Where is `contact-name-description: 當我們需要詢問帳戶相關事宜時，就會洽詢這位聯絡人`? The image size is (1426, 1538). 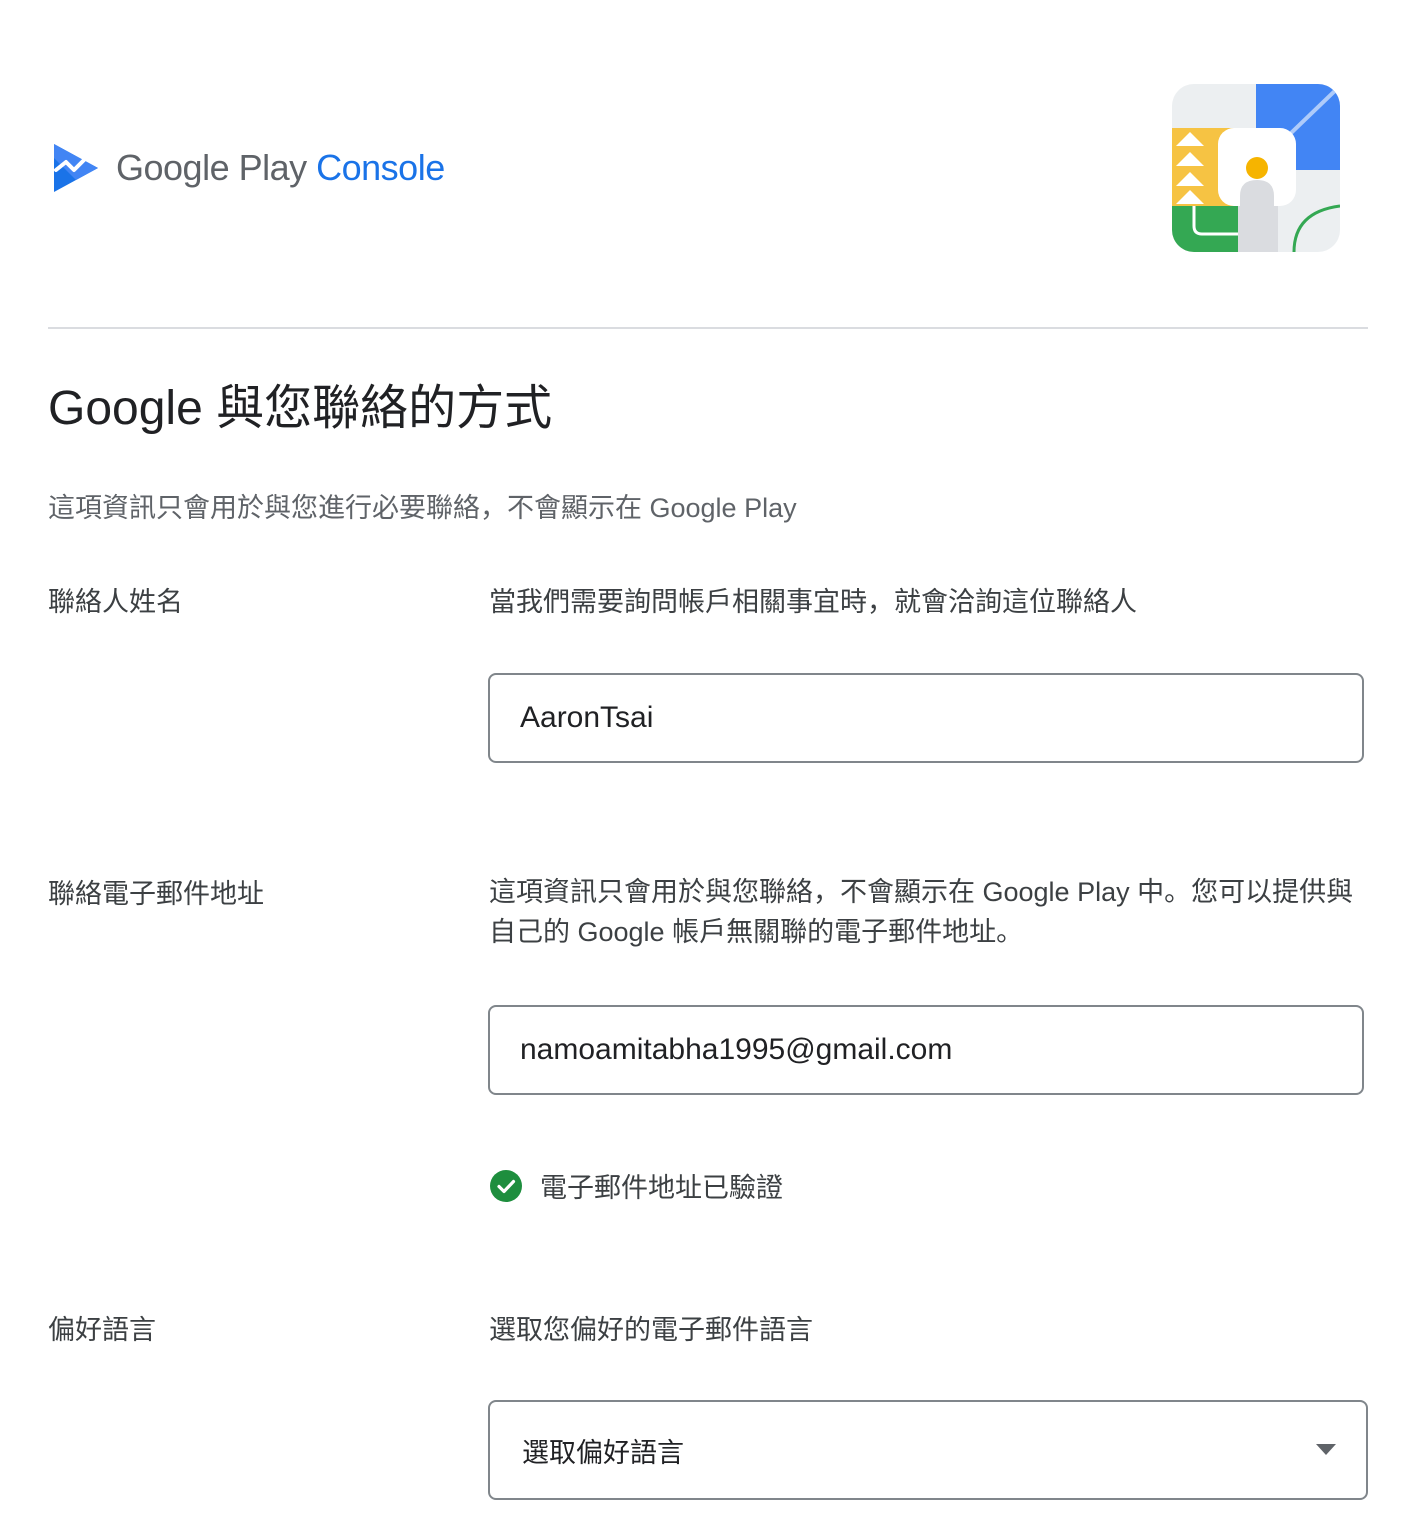
contact-name-description: 當我們需要詢問帳戶相關事宜時，就會洽詢這位聯絡人 is located at coordinates (813, 602).